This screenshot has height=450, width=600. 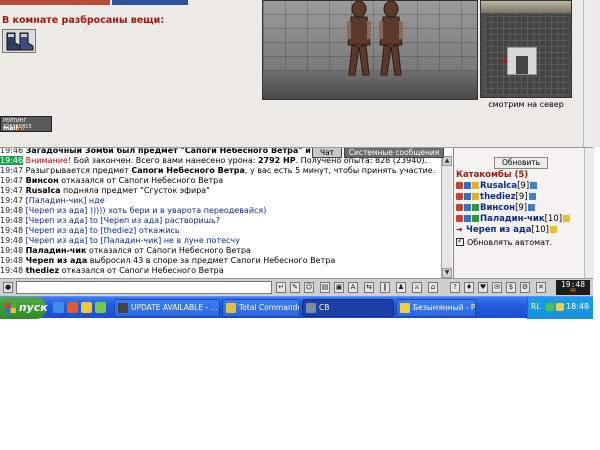 What do you see at coordinates (446, 217) in the screenshot?
I see `chat-scrollbar: ▲ ▼` at bounding box center [446, 217].